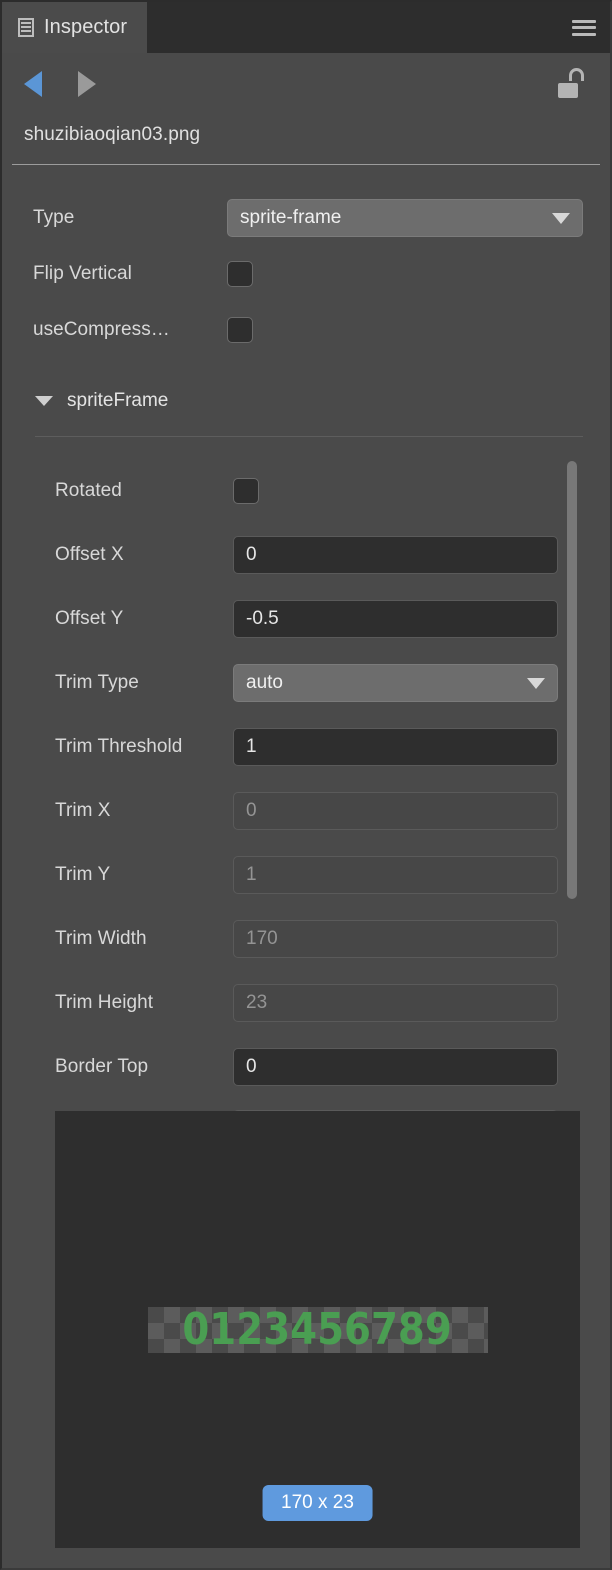  I want to click on text-input: 170, so click(395, 939).